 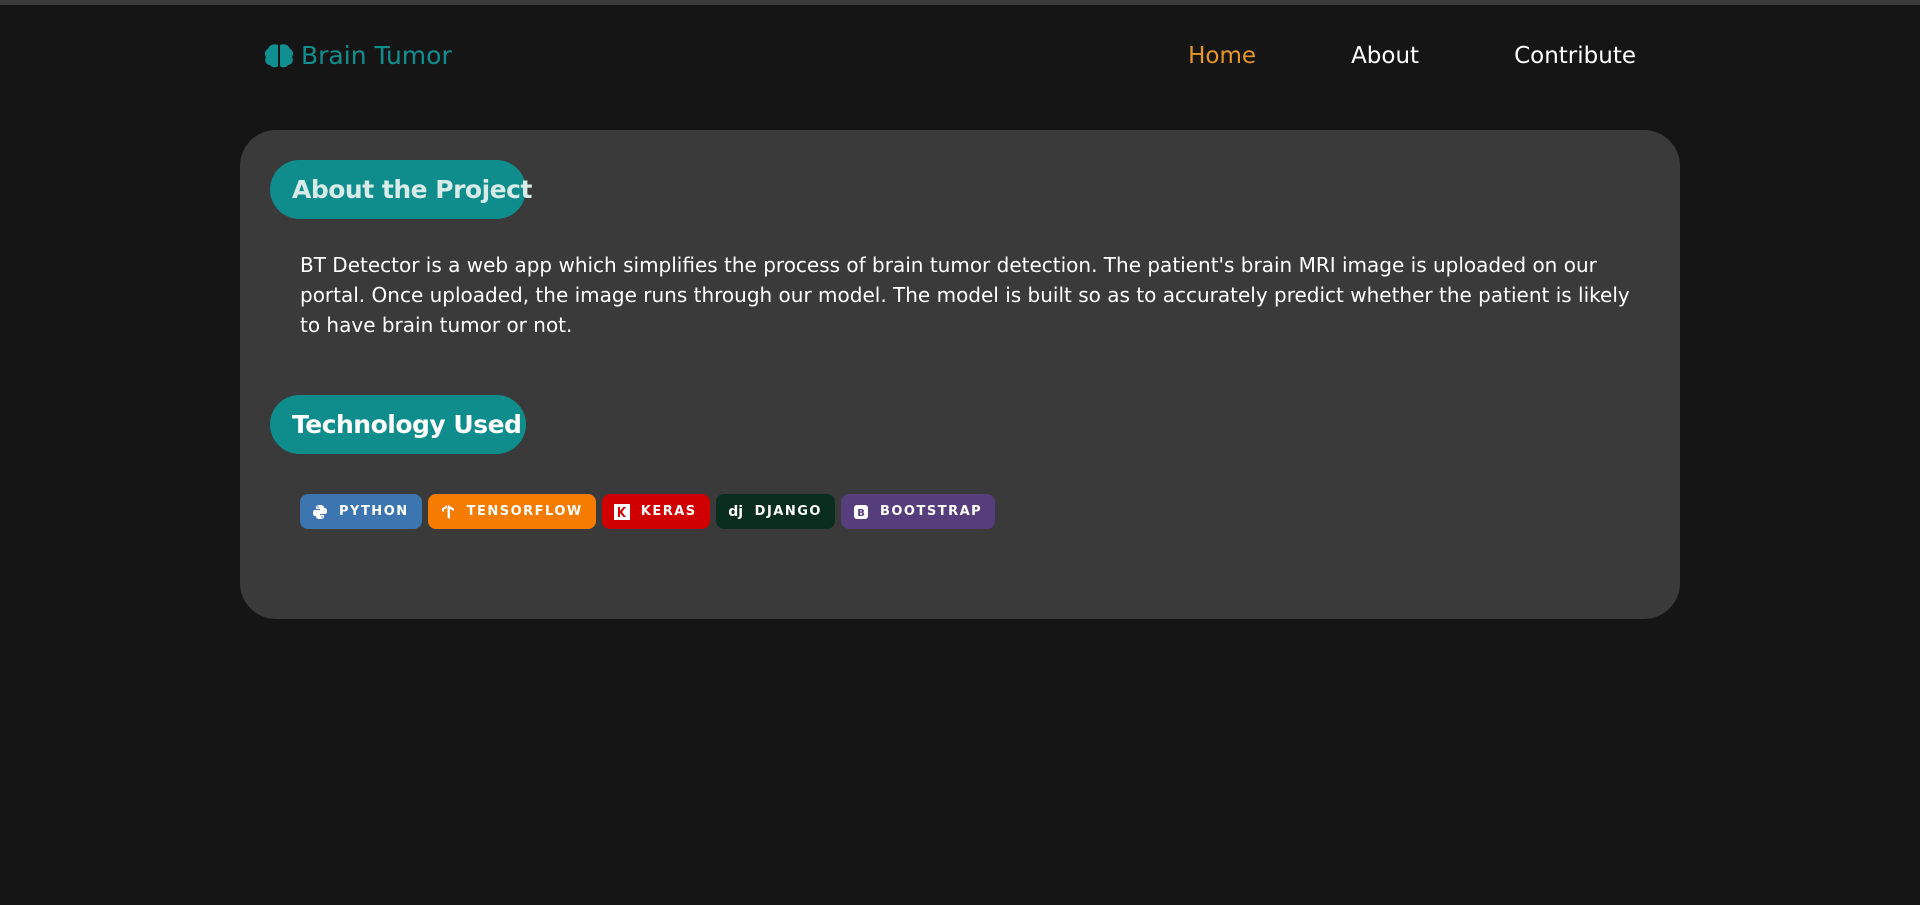 I want to click on badge-python-label: PYTHON, so click(x=374, y=511).